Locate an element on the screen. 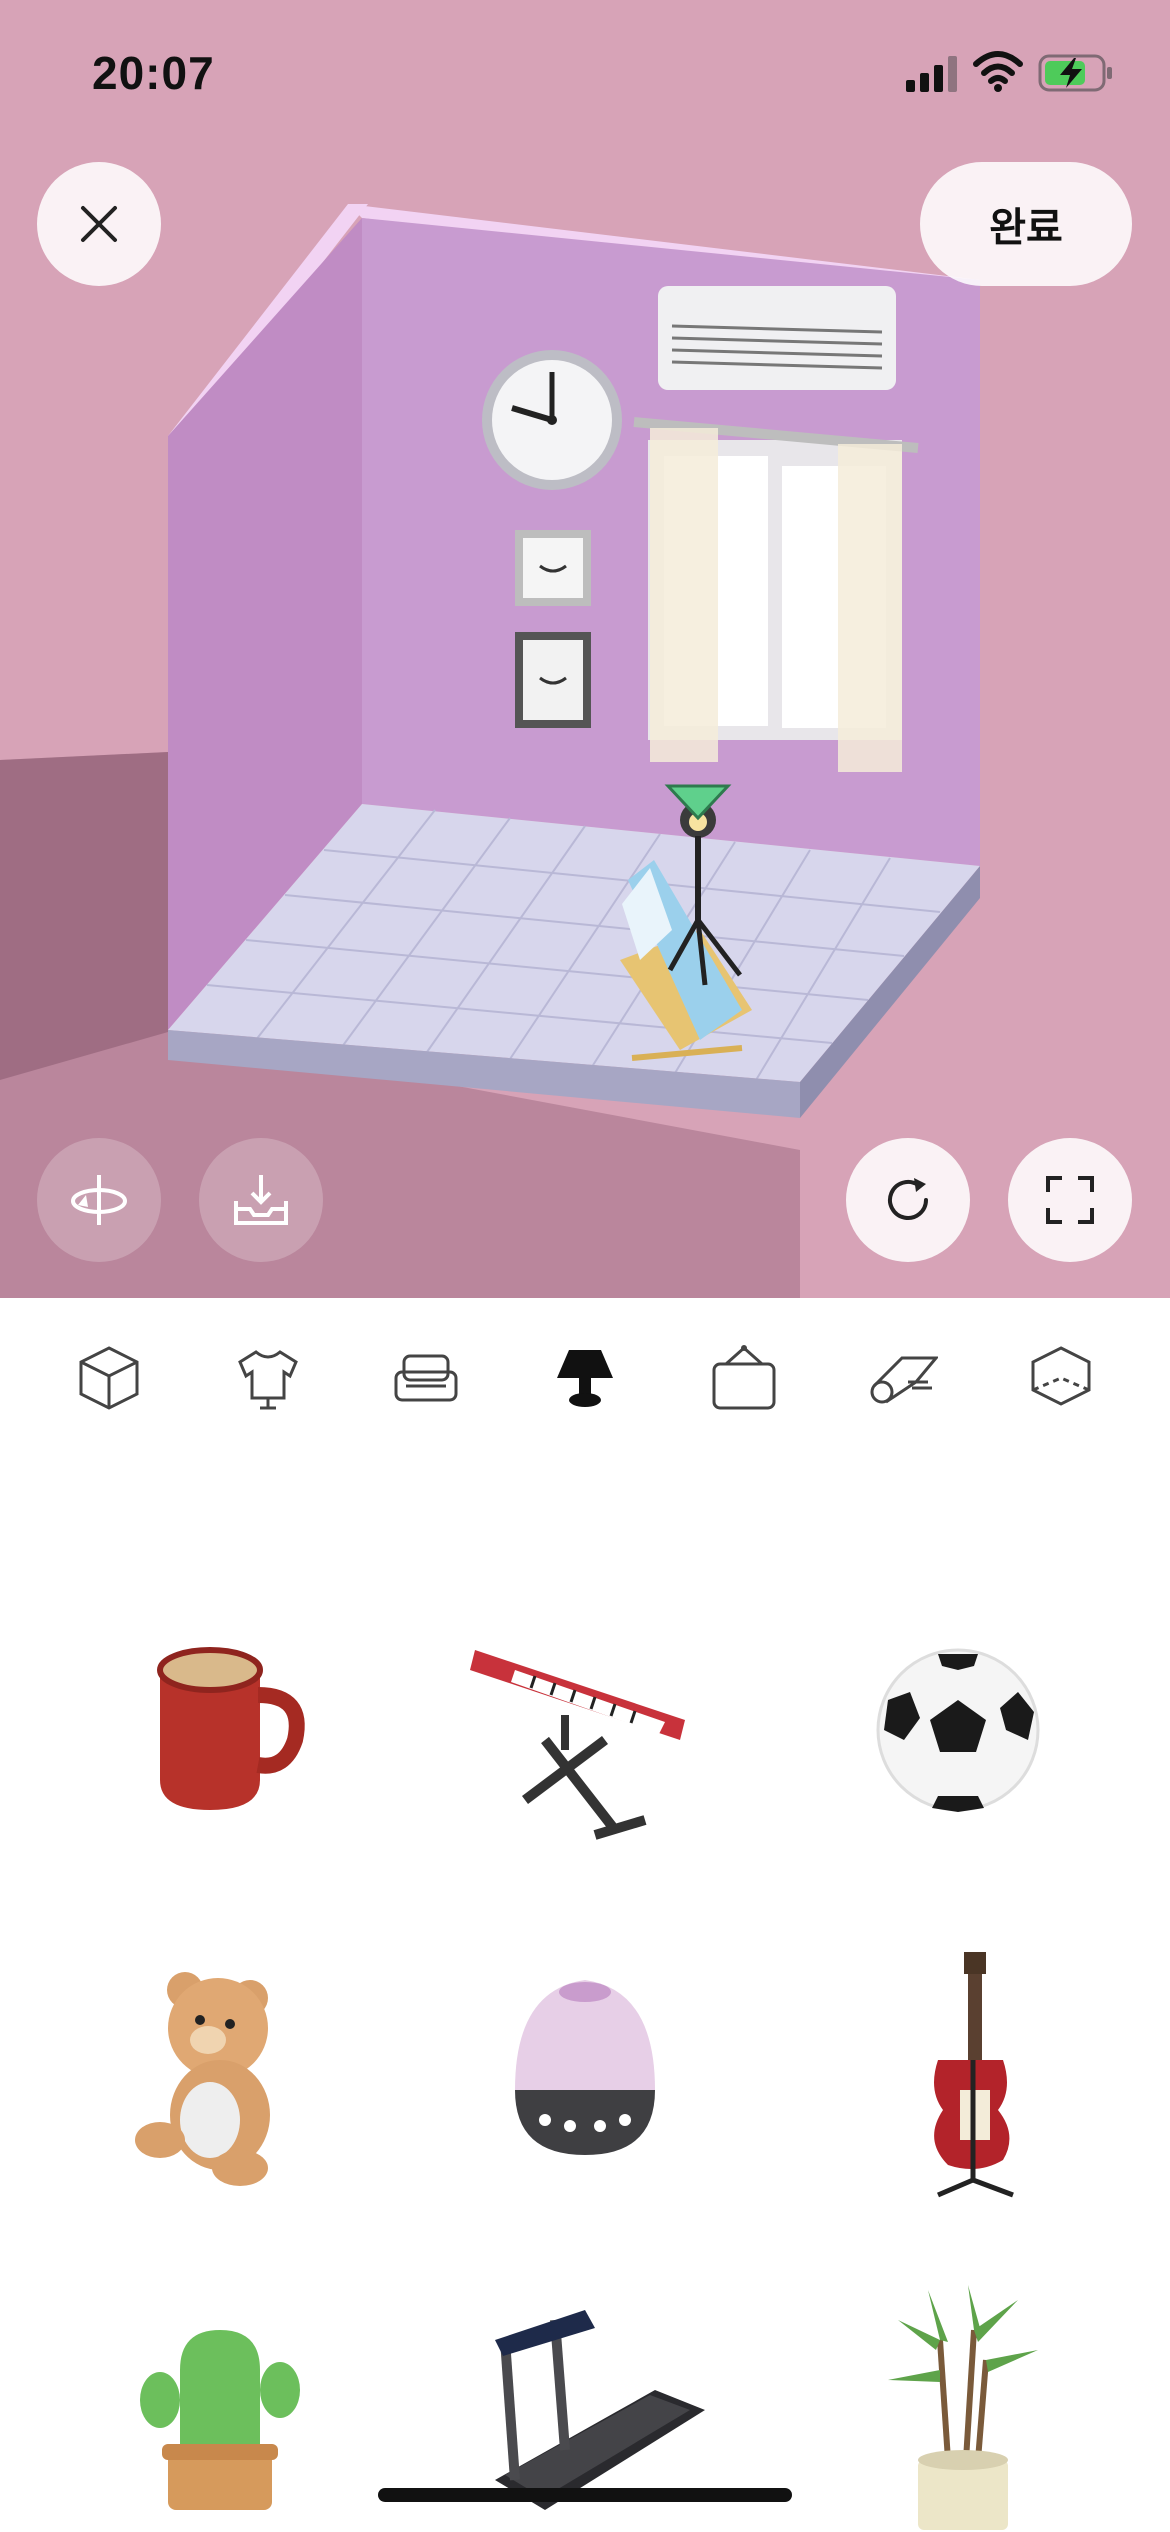  tab-floor is located at coordinates (1061, 1378).